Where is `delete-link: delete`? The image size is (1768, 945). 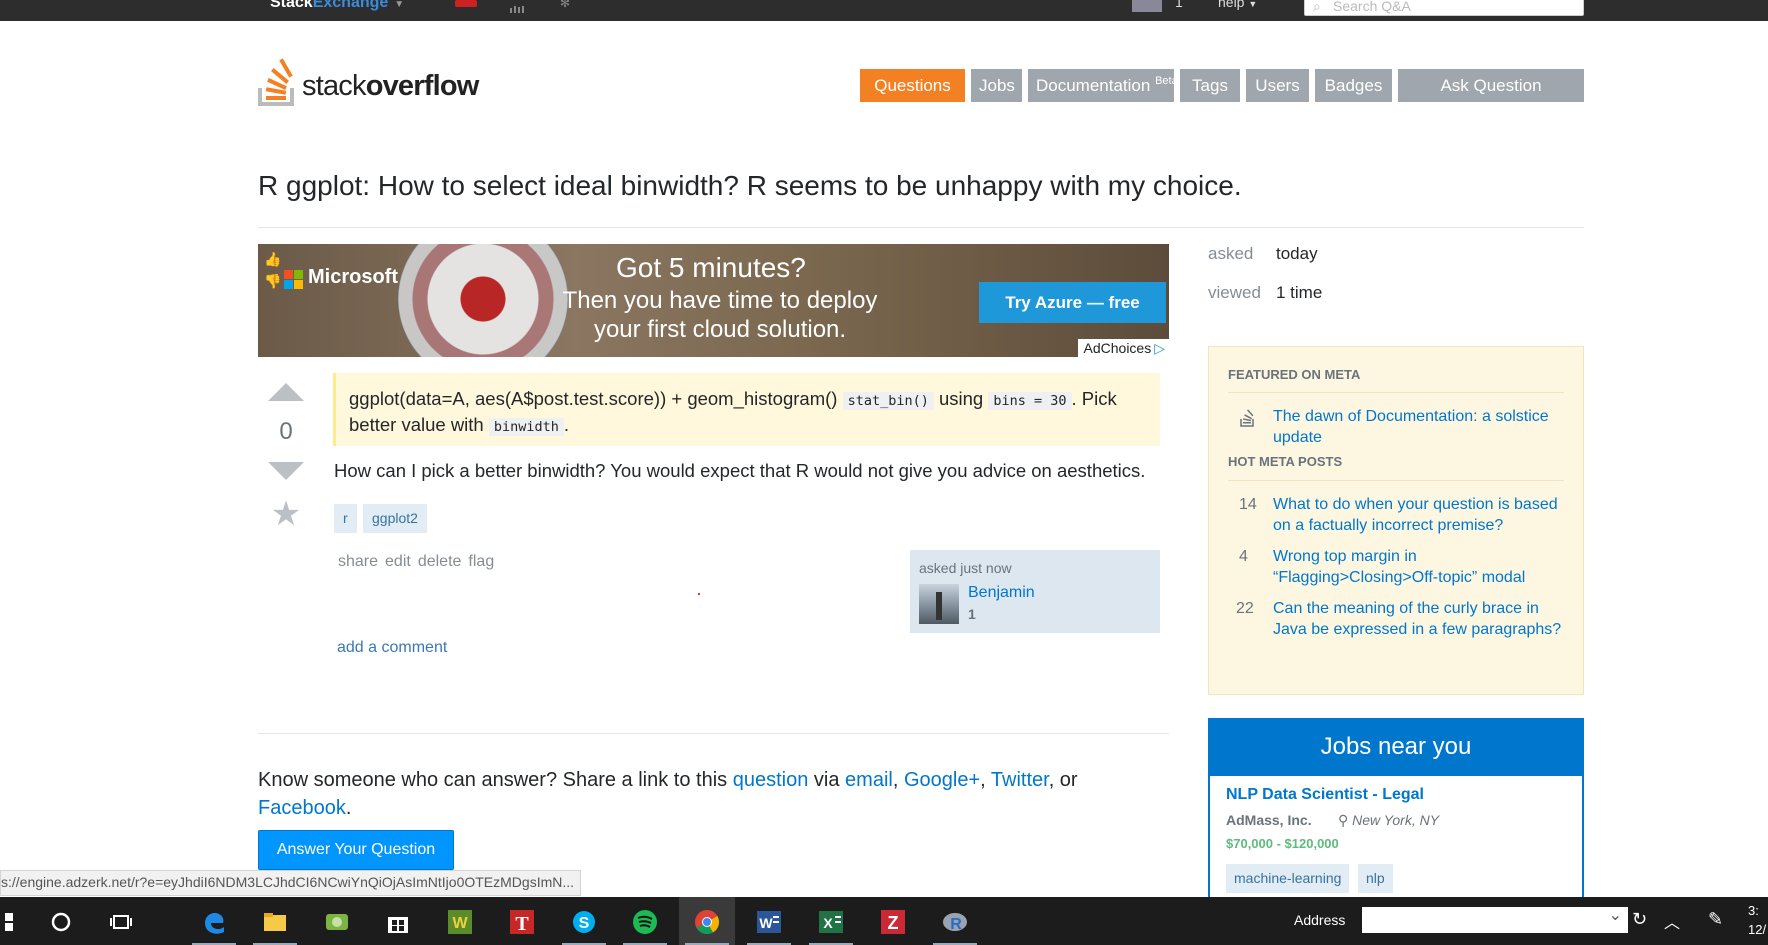 delete-link: delete is located at coordinates (440, 561).